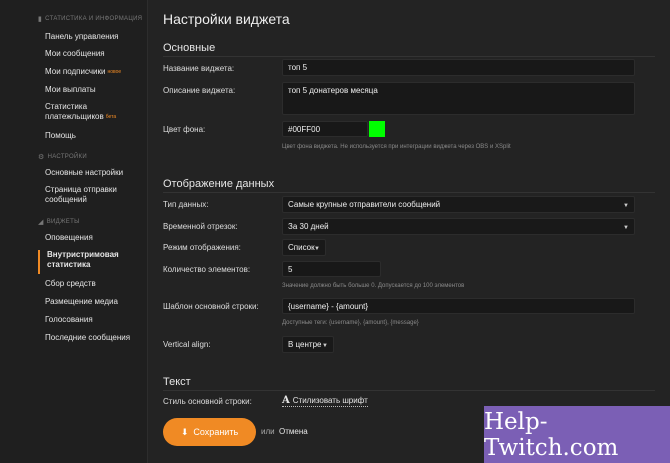 The width and height of the screenshot is (670, 463). I want to click on period-value: За 30 дней, so click(308, 226).